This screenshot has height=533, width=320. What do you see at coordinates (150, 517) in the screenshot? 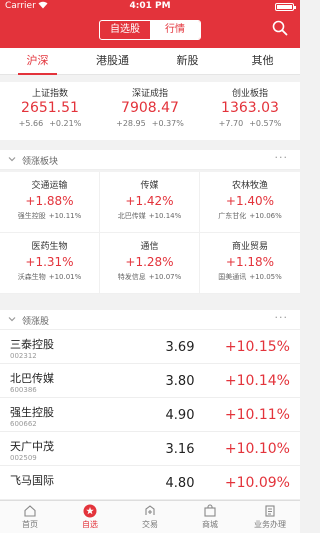
I see `nav-trade: 交易` at bounding box center [150, 517].